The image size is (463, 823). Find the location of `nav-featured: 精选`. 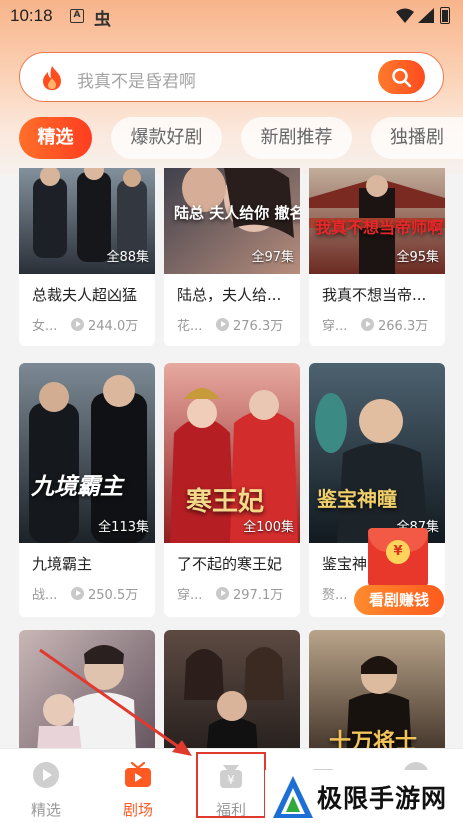

nav-featured: 精选 is located at coordinates (46, 790).